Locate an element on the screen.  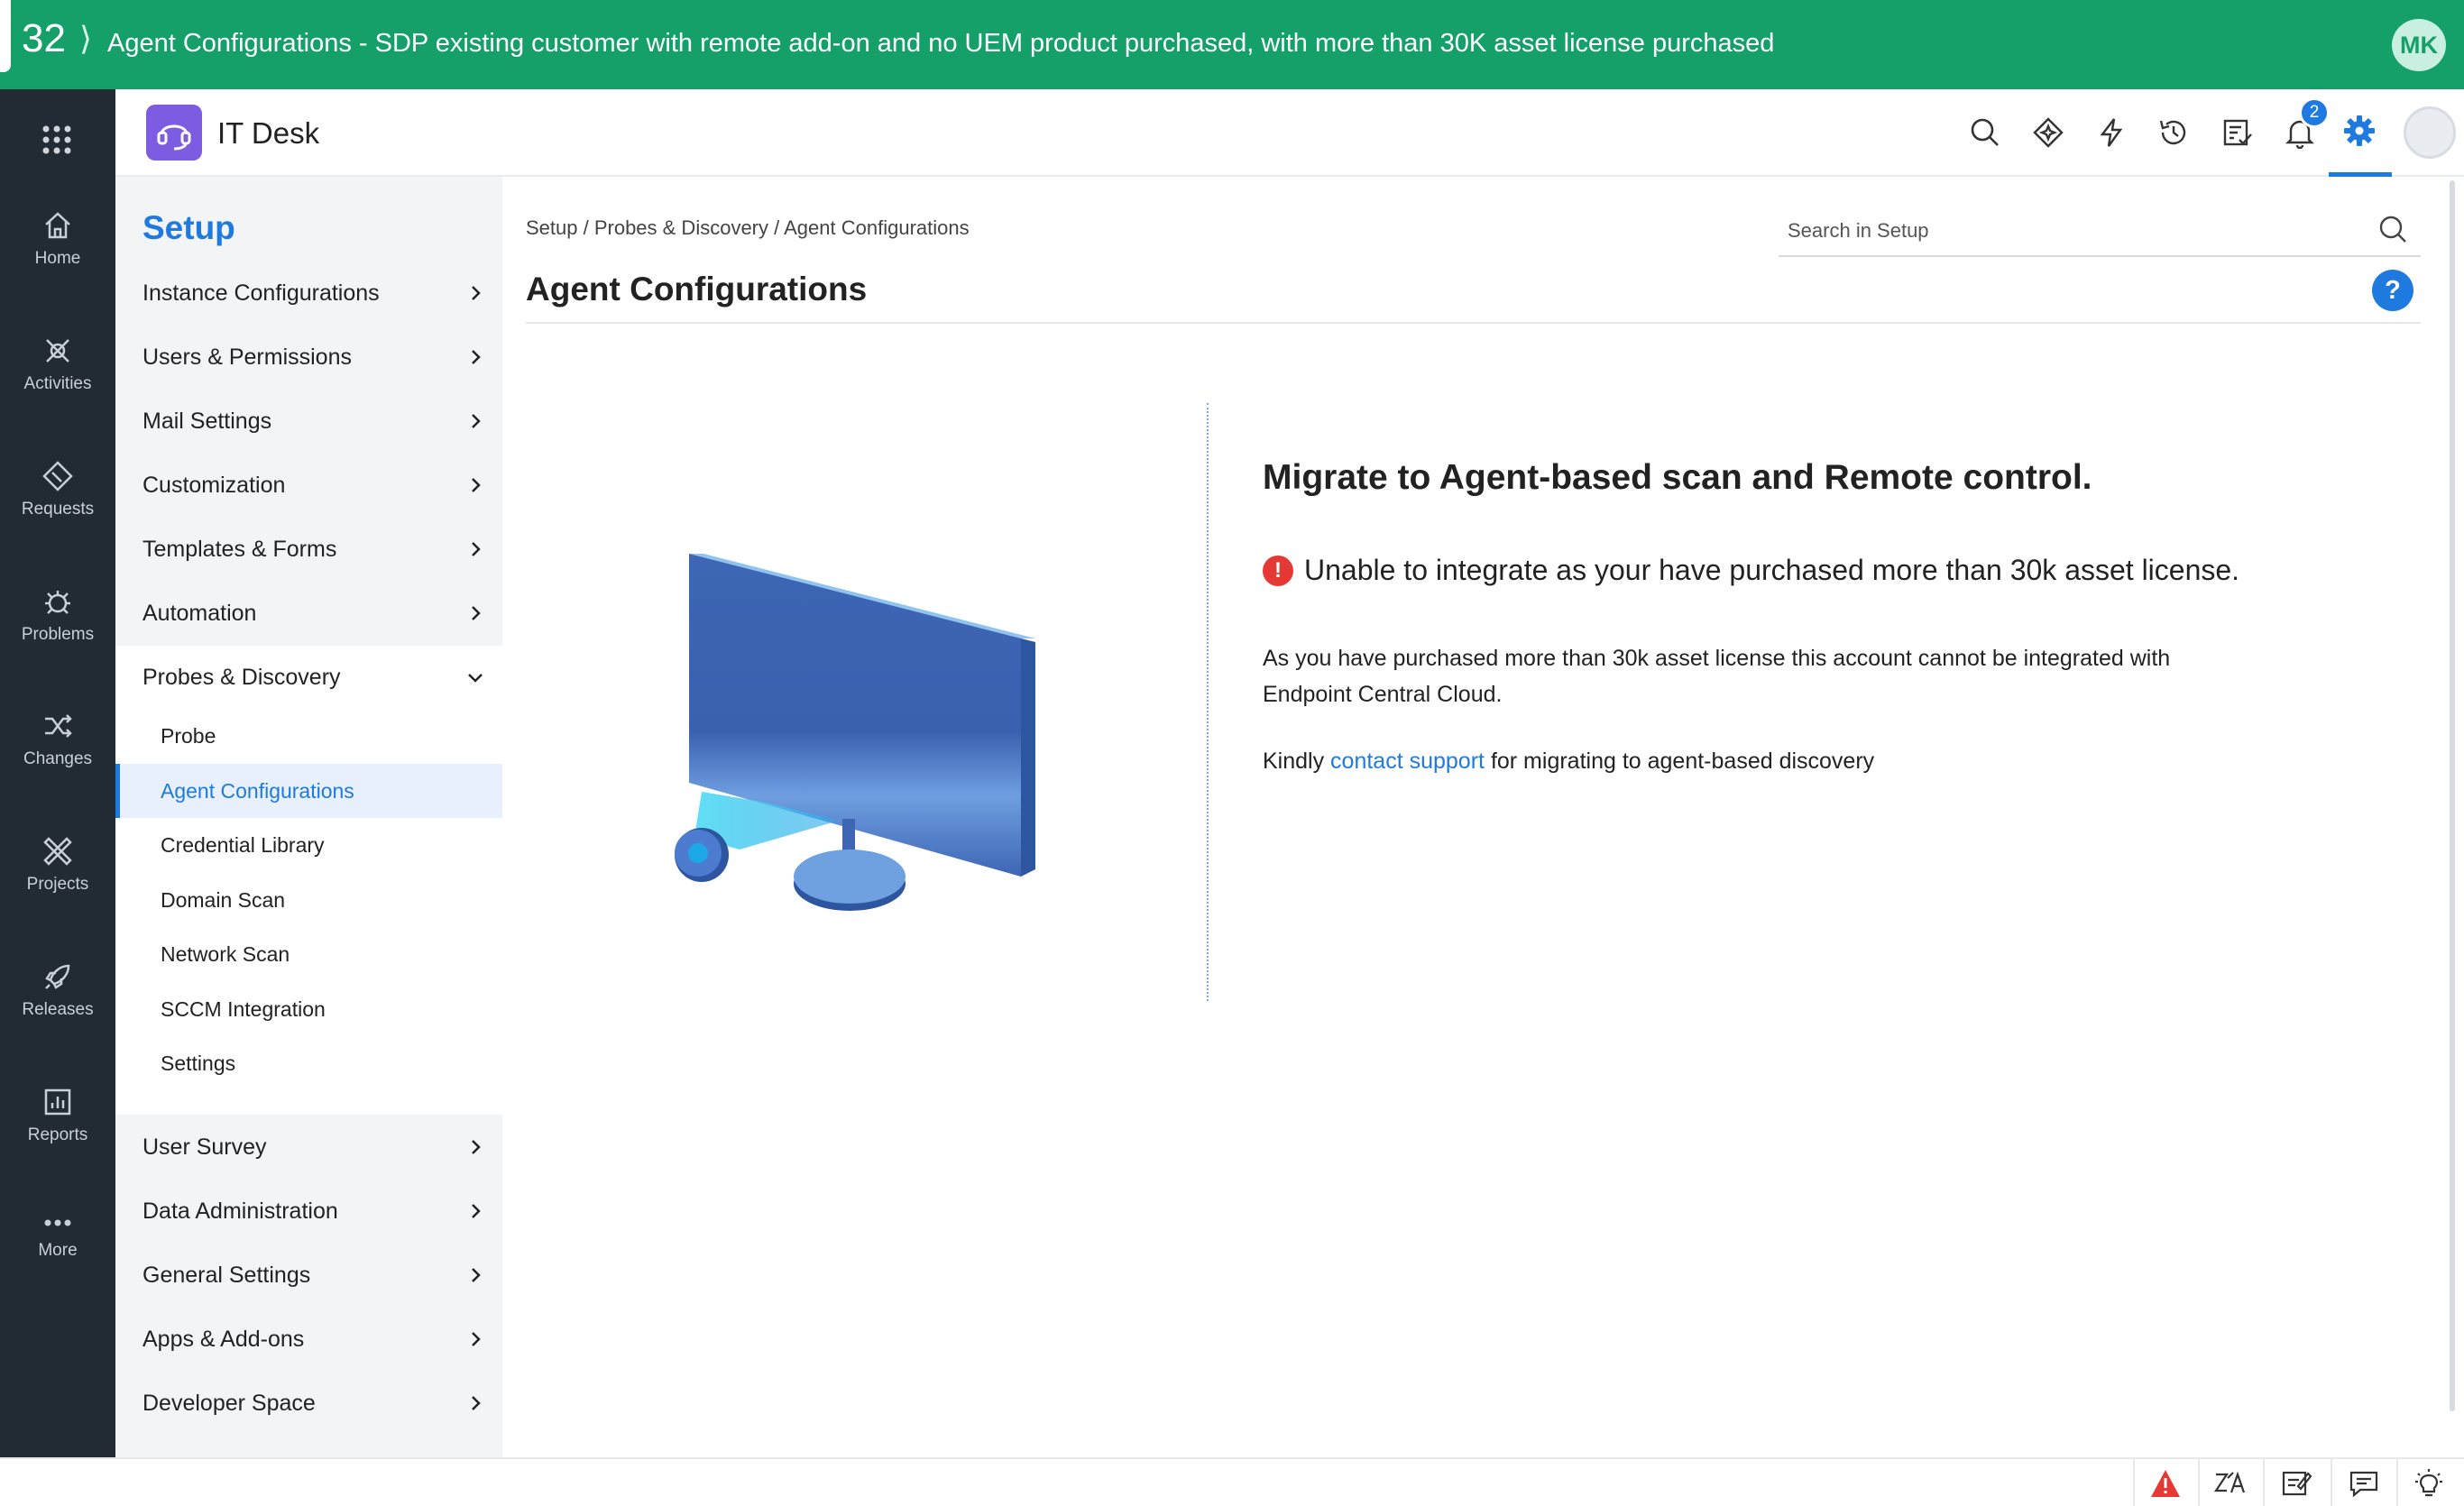
submenu-probe: Probe is located at coordinates (188, 736).